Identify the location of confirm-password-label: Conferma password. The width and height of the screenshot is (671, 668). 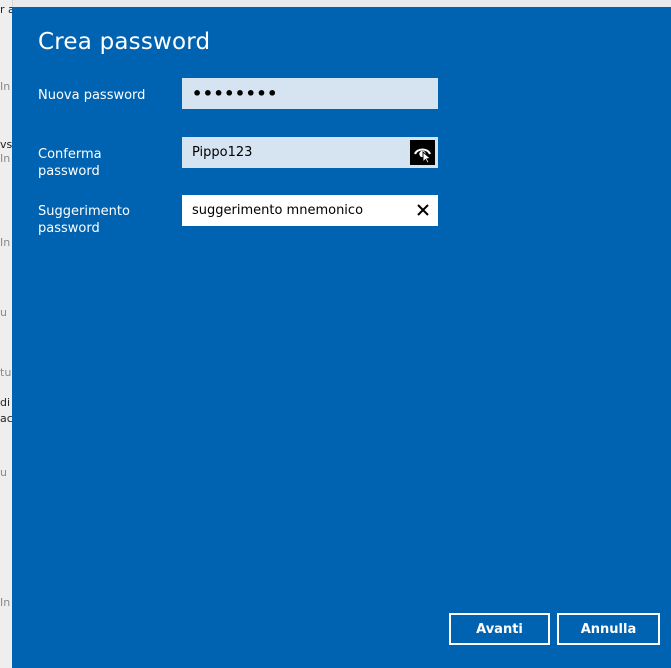
(70, 163).